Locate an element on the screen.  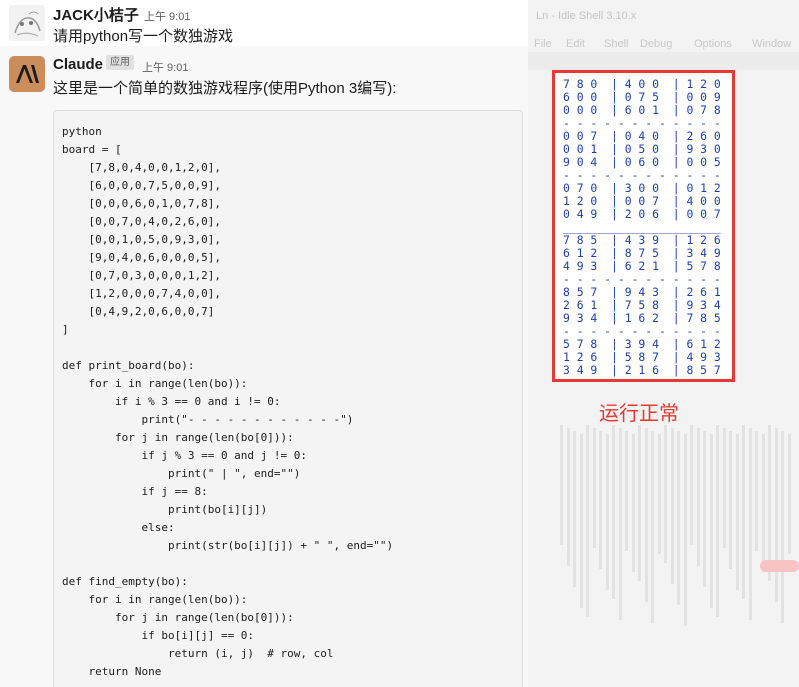
user-avatar-icon is located at coordinates (27, 23).